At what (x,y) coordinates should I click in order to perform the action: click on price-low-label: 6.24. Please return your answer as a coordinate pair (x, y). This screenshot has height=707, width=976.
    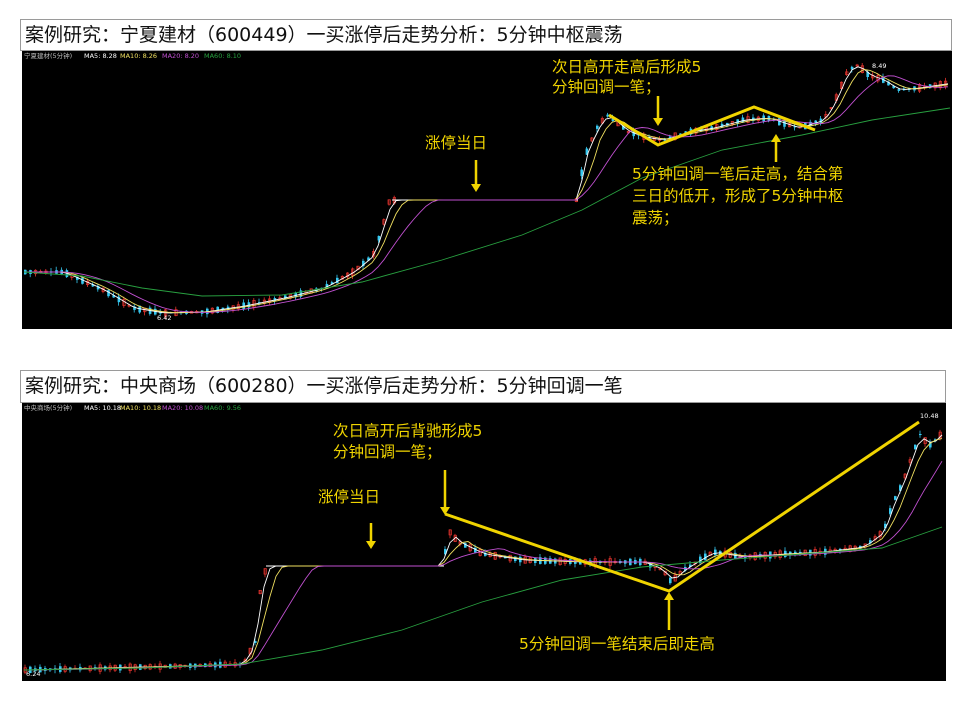
    Looking at the image, I should click on (33, 674).